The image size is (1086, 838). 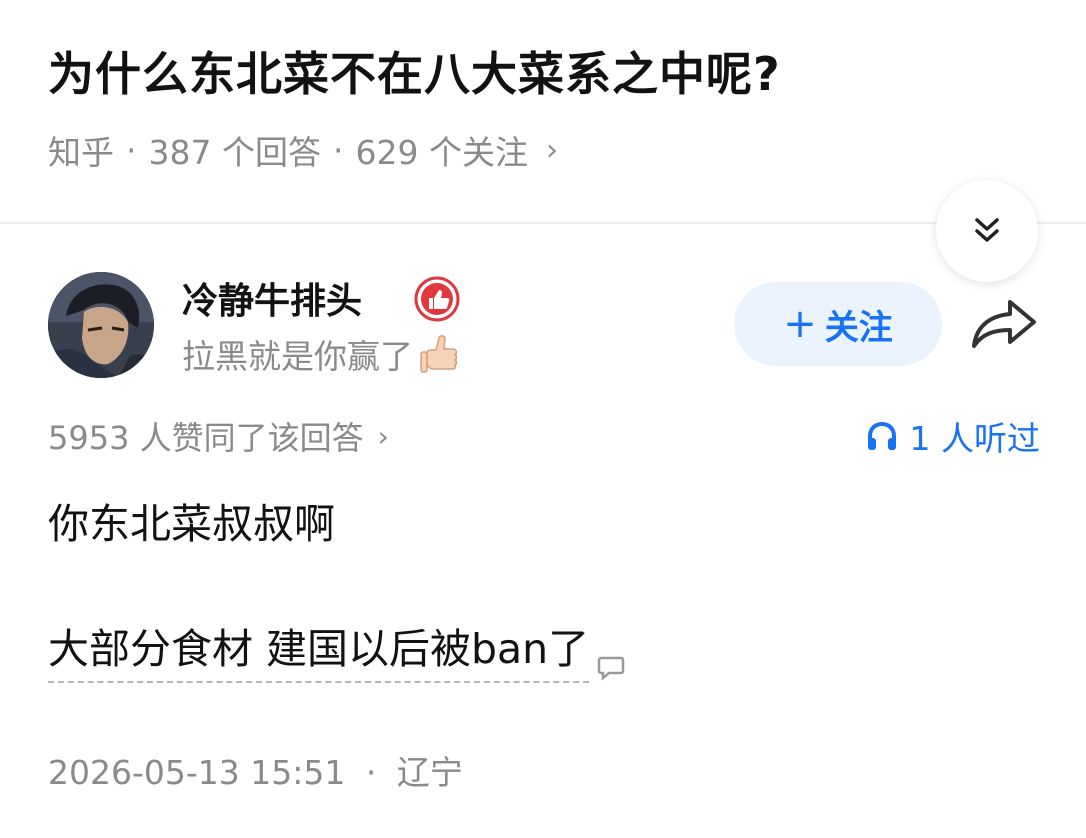 I want to click on follow-button: + 关注, so click(x=838, y=324).